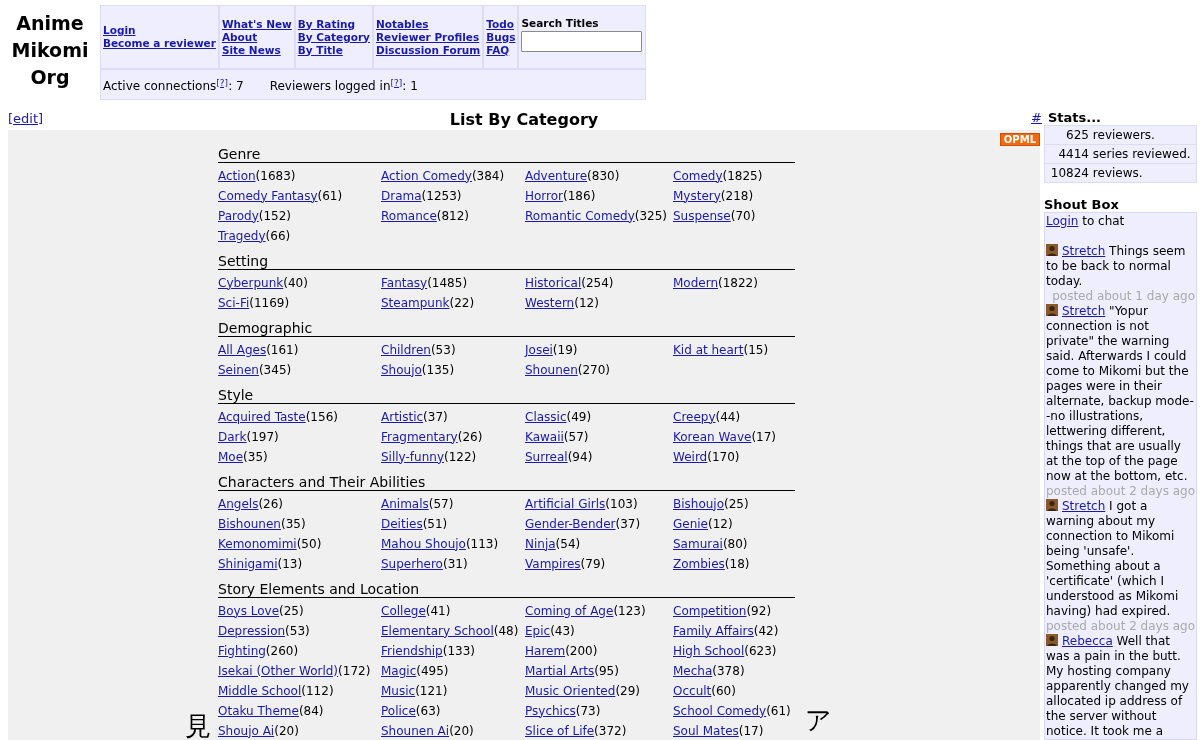  I want to click on category-link: Drama, so click(401, 196).